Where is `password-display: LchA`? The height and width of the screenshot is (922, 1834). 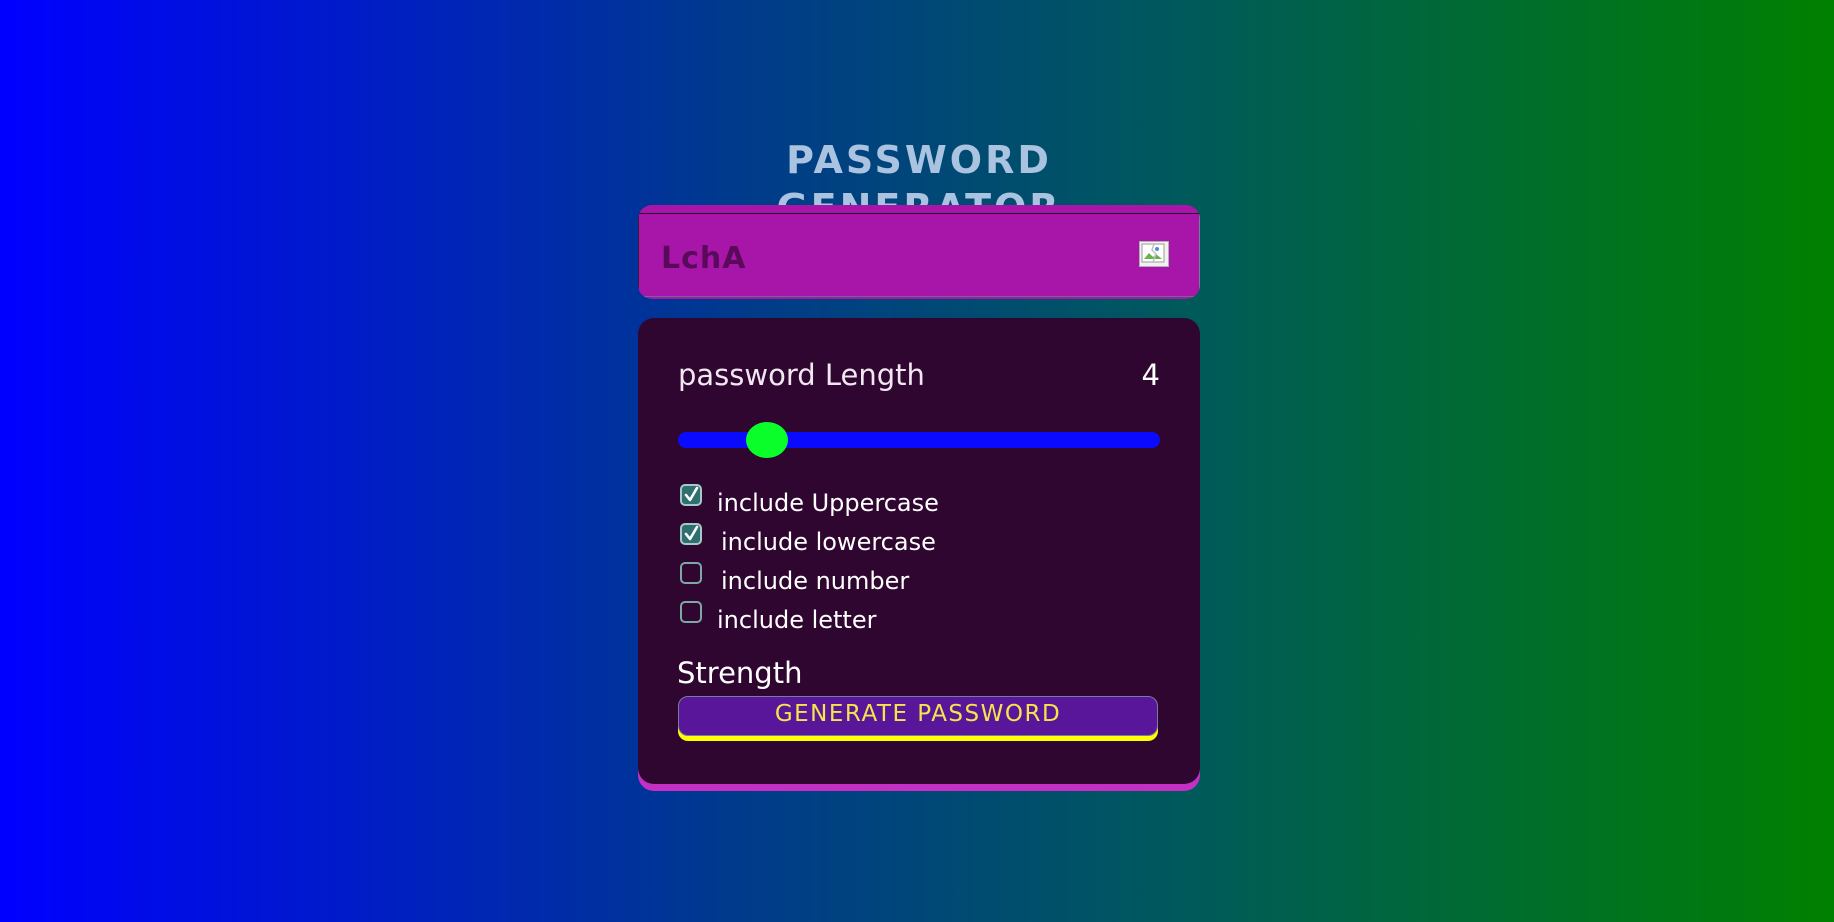 password-display: LchA is located at coordinates (919, 252).